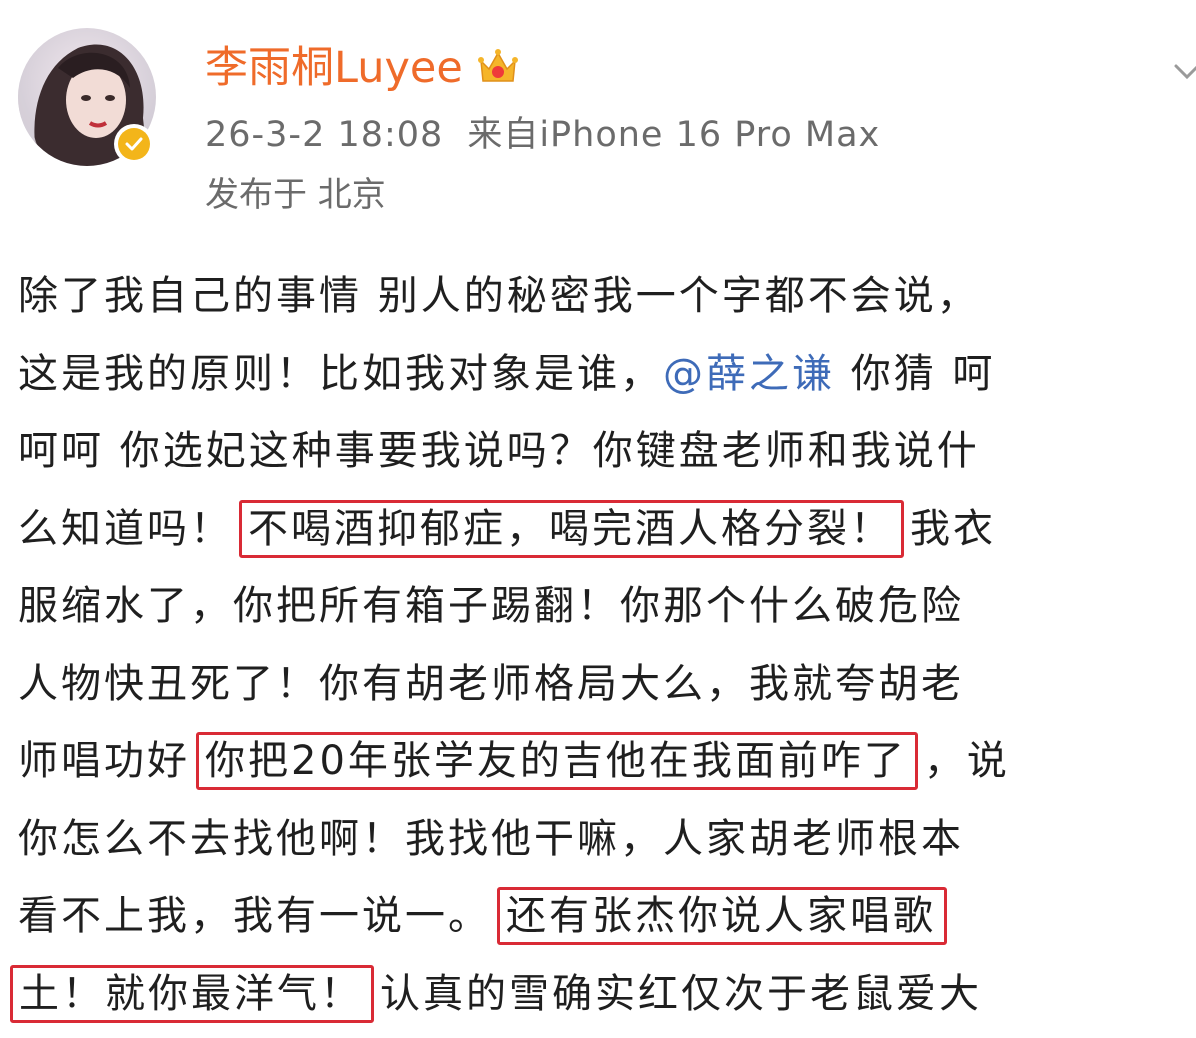  I want to click on post-line: 呵呵 你选妃这种事要我说吗？你键盘老师和我说什, so click(607, 452).